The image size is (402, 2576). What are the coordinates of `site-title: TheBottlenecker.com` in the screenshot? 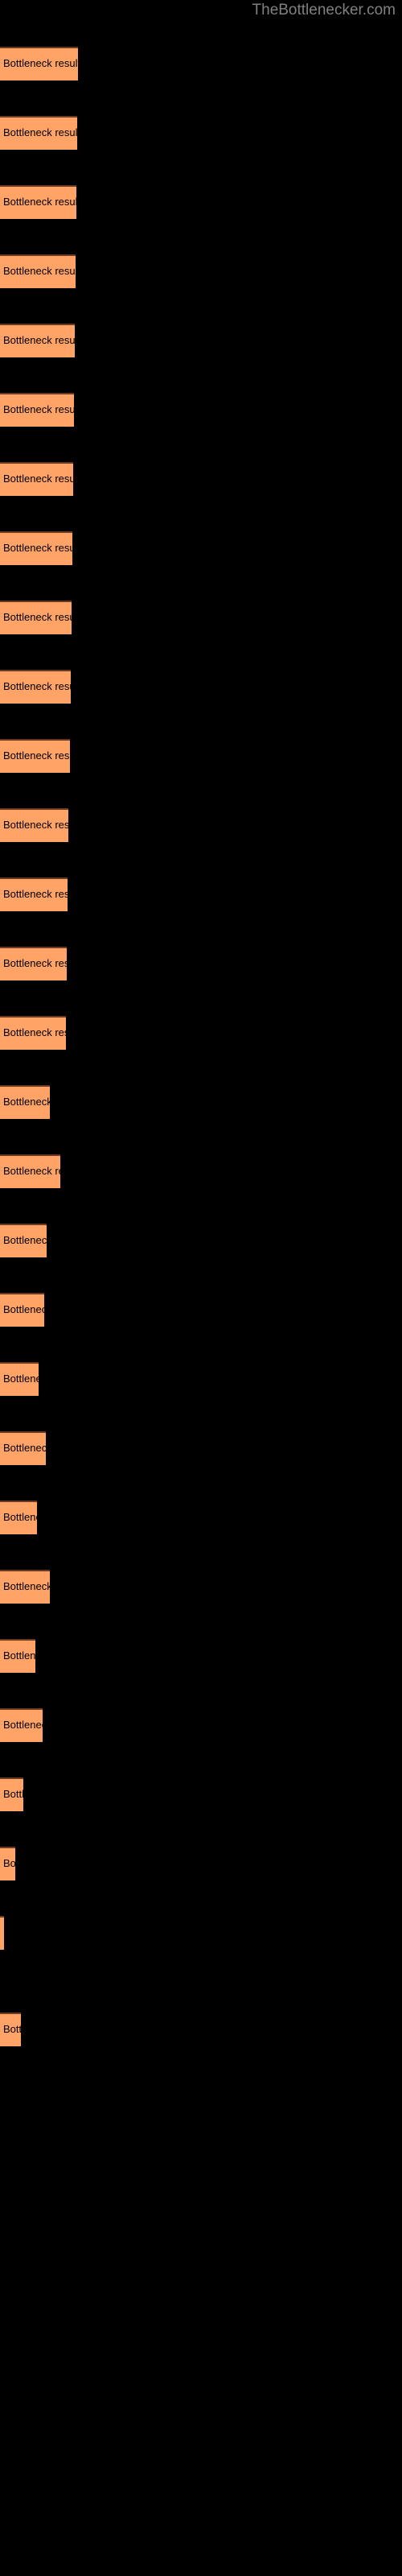 It's located at (324, 10).